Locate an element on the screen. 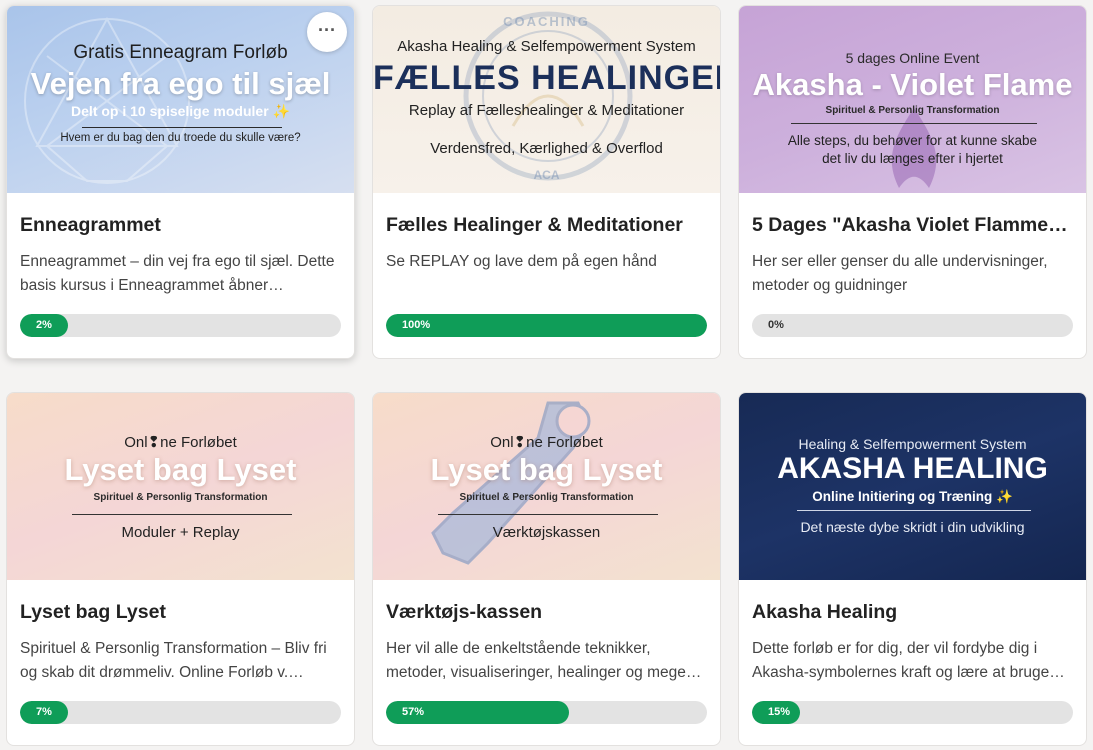  progress-label: 2% is located at coordinates (44, 325).